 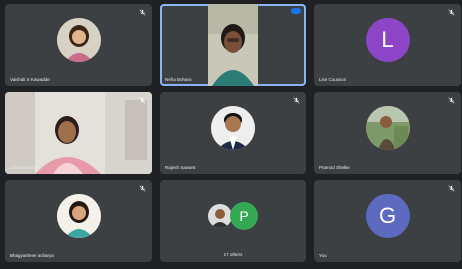 I want to click on self-tile: G You, so click(x=387, y=221).